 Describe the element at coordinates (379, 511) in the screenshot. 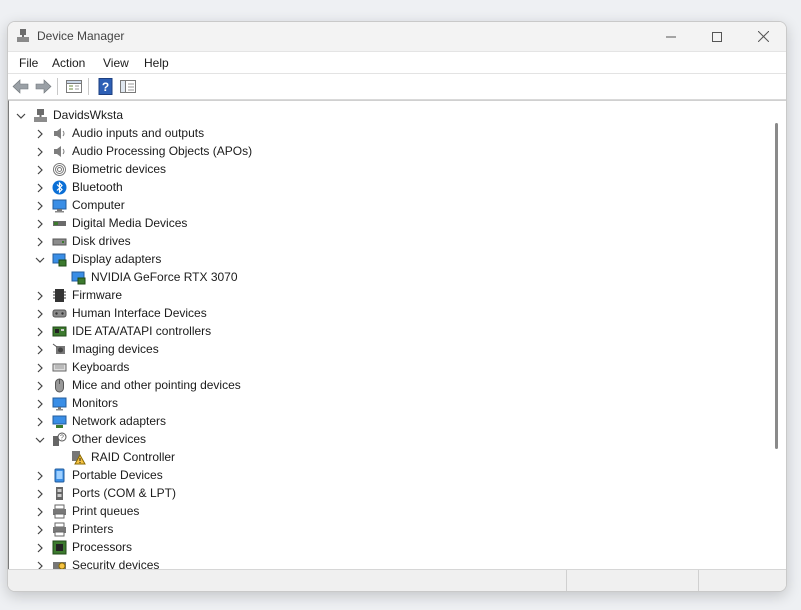

I see `category-item: Print queues` at that location.